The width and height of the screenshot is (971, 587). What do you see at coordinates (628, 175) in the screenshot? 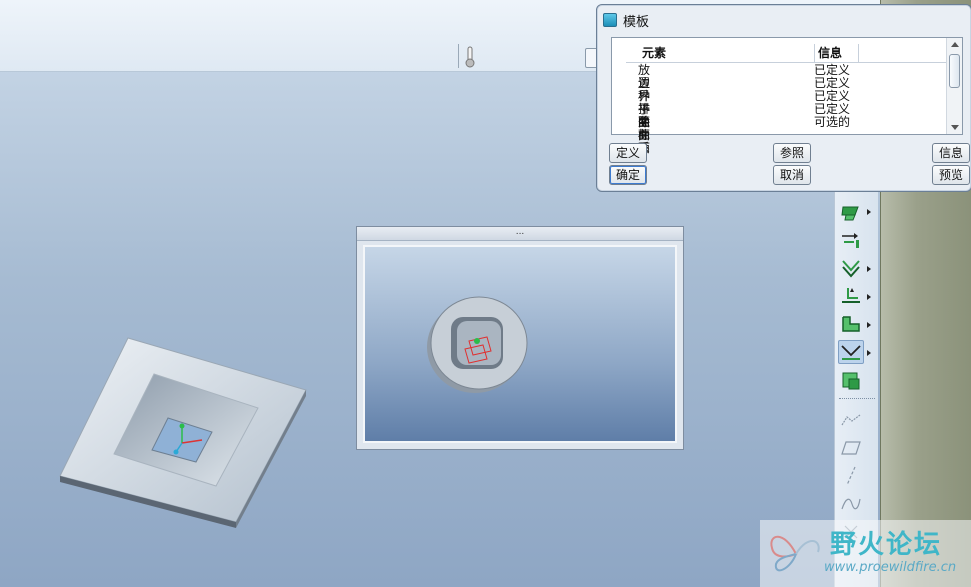
I see `ok-button: 确定` at bounding box center [628, 175].